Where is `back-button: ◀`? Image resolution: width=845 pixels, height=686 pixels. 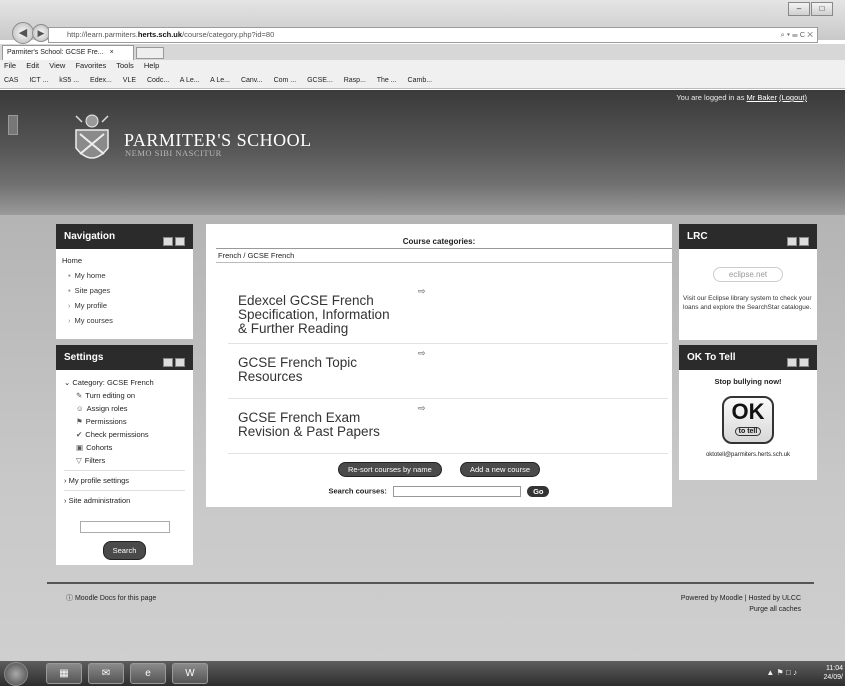 back-button: ◀ is located at coordinates (23, 33).